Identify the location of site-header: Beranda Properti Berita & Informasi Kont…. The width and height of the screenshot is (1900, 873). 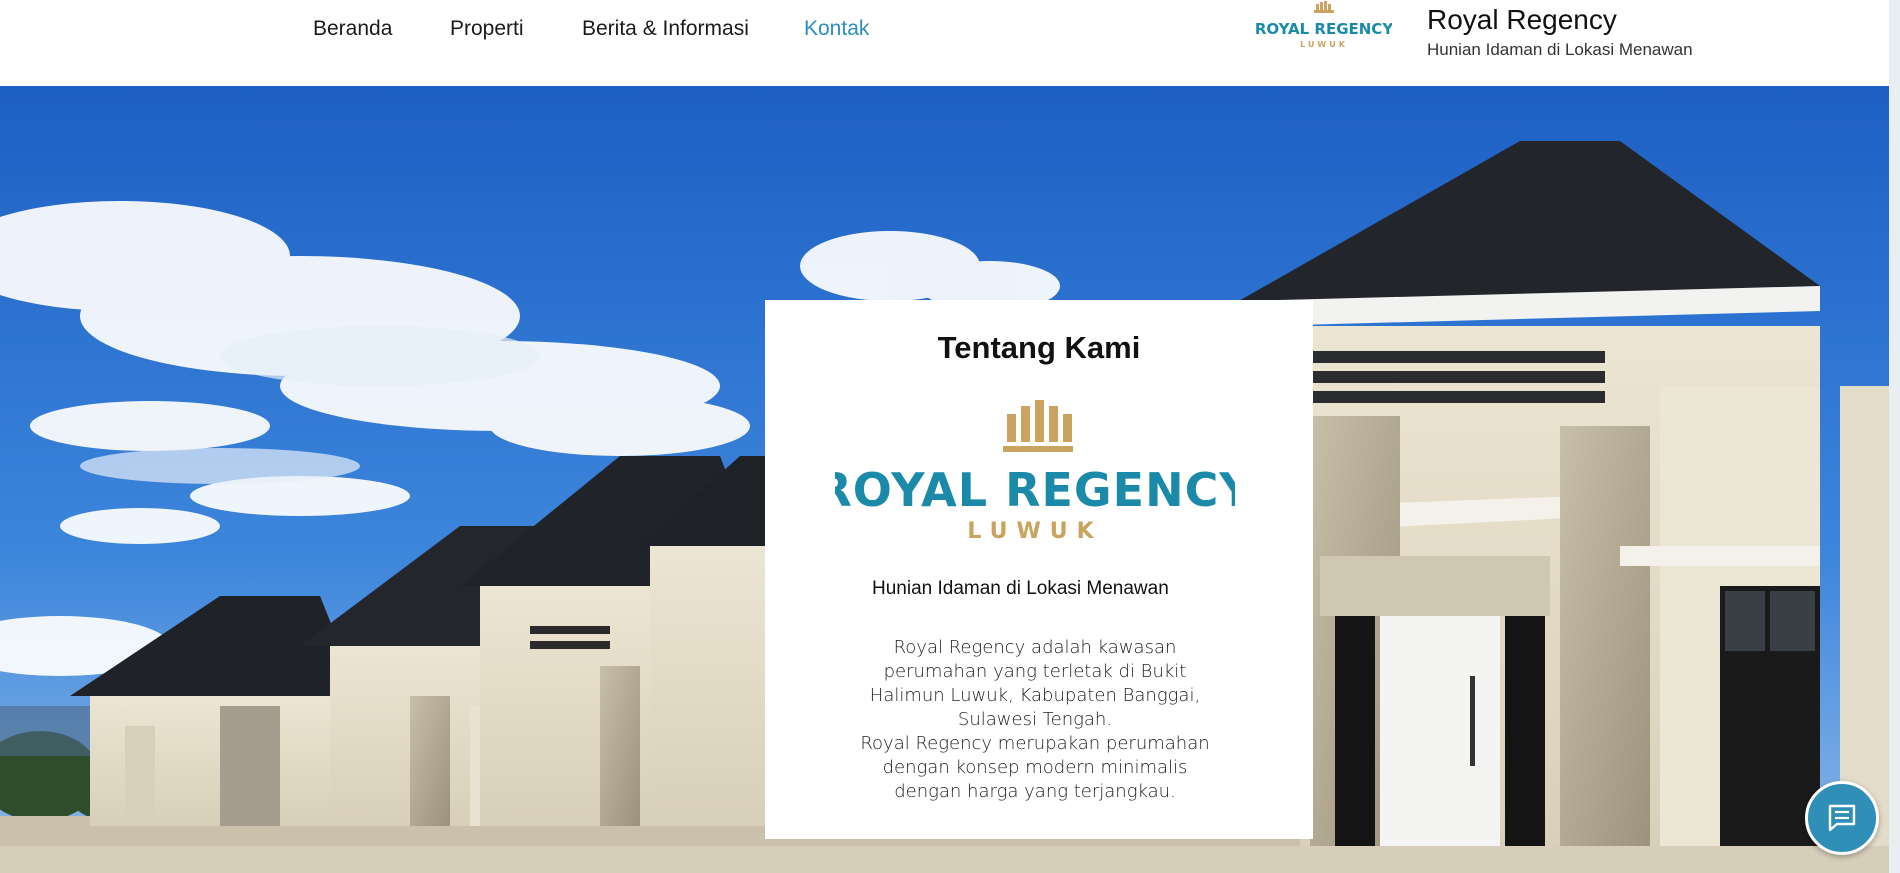
(950, 43).